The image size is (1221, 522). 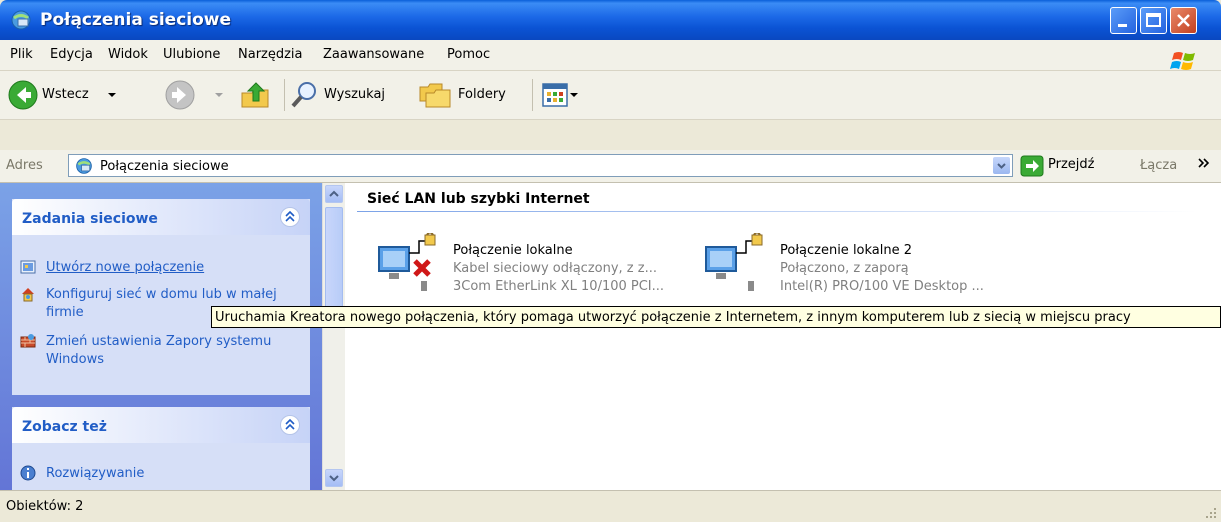 I want to click on see-also-header: Zobacz też, so click(x=161, y=425).